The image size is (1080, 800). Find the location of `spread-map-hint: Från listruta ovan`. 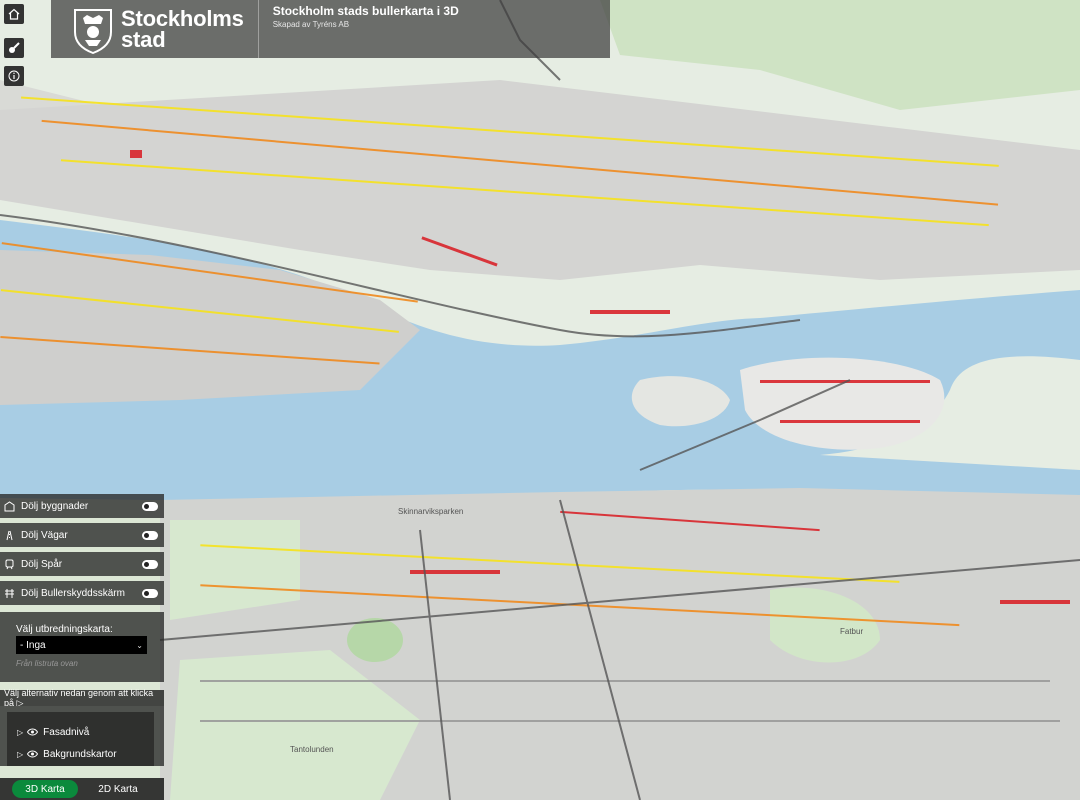

spread-map-hint: Från listruta ovan is located at coordinates (47, 663).